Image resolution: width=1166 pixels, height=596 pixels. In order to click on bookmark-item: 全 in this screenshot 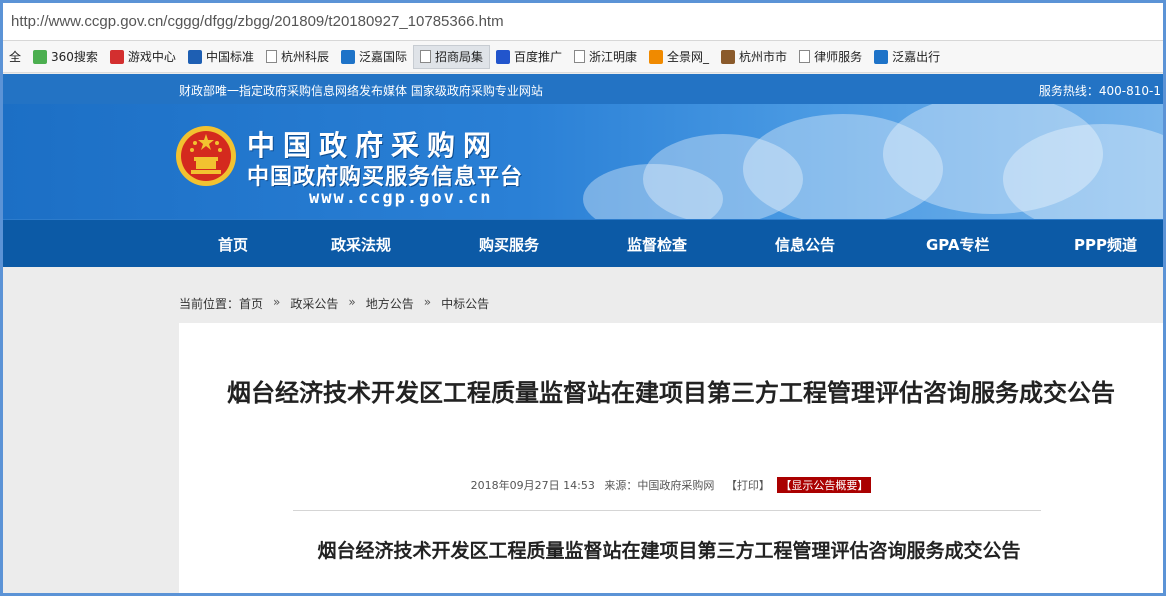, I will do `click(15, 57)`.